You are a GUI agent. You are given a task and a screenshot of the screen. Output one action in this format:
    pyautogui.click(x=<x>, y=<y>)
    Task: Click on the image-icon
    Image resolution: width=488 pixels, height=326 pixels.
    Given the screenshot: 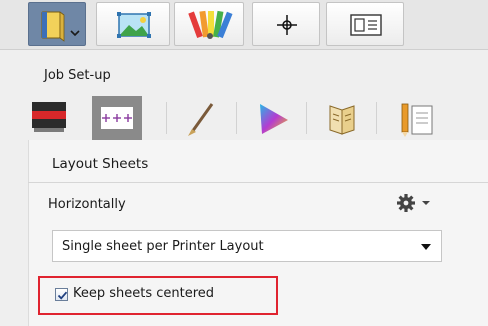 What is the action you would take?
    pyautogui.click(x=134, y=25)
    